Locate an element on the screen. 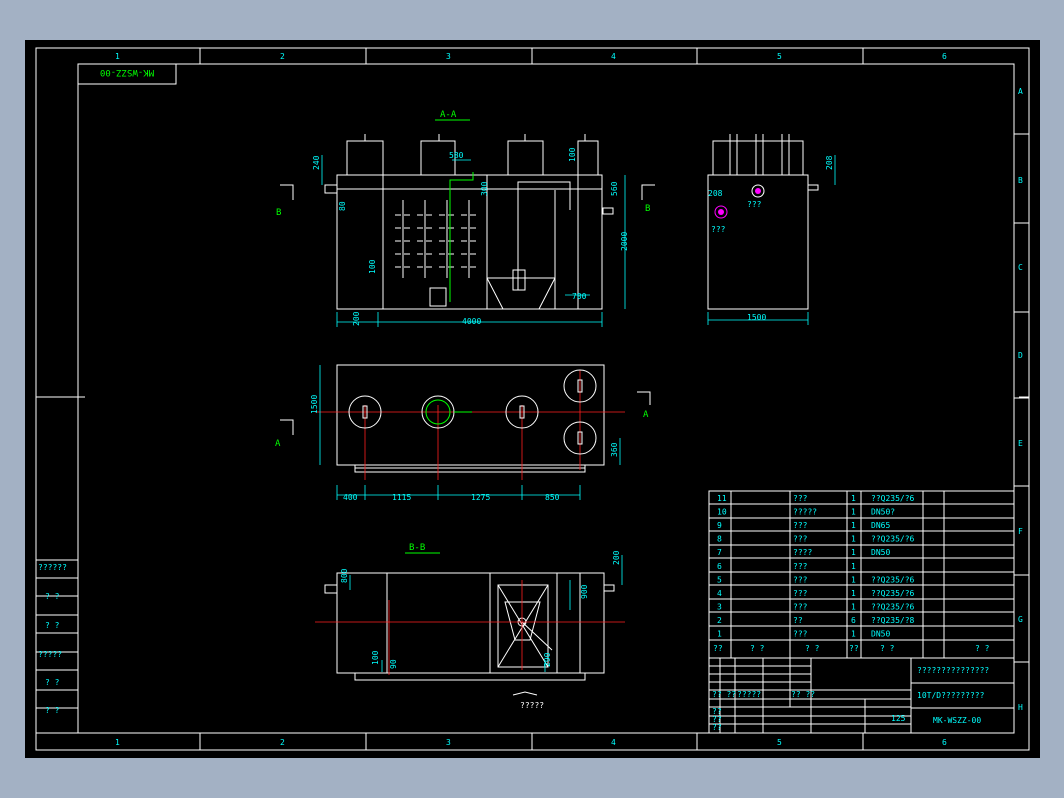 The image size is (1064, 798). grid-col-2-bottom: 2 is located at coordinates (282, 742).